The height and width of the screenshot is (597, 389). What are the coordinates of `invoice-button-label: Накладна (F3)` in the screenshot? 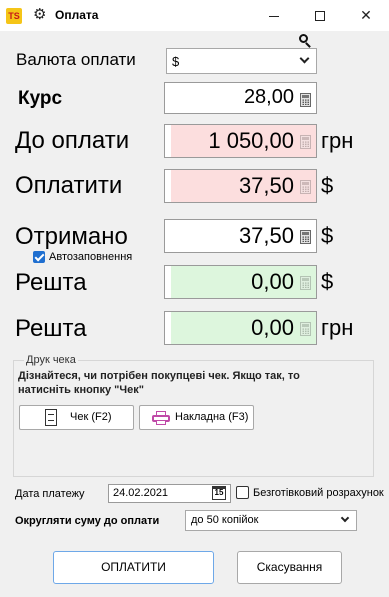 It's located at (212, 417).